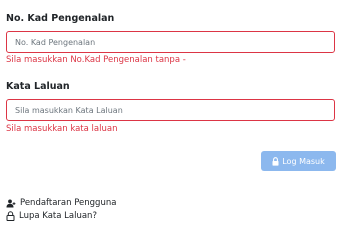 Image resolution: width=354 pixels, height=240 pixels. I want to click on user-plus-icon, so click(11, 203).